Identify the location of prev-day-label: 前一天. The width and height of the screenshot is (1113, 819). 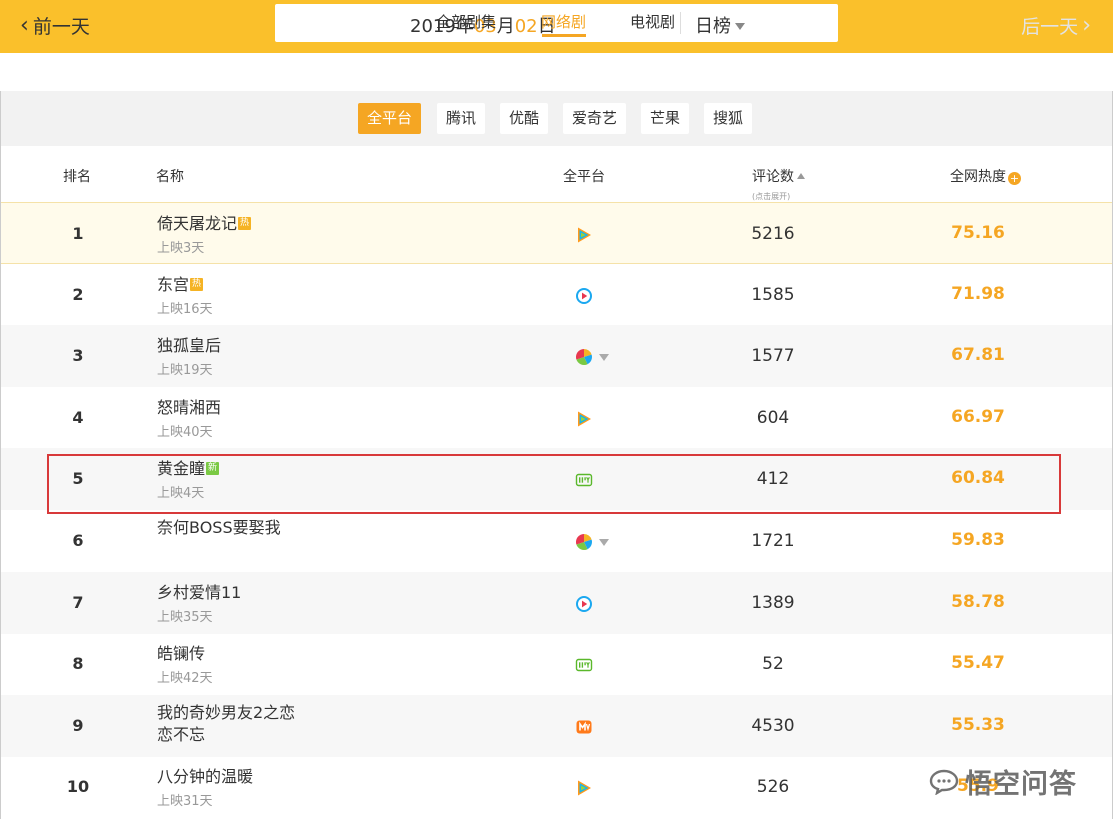
(61, 27).